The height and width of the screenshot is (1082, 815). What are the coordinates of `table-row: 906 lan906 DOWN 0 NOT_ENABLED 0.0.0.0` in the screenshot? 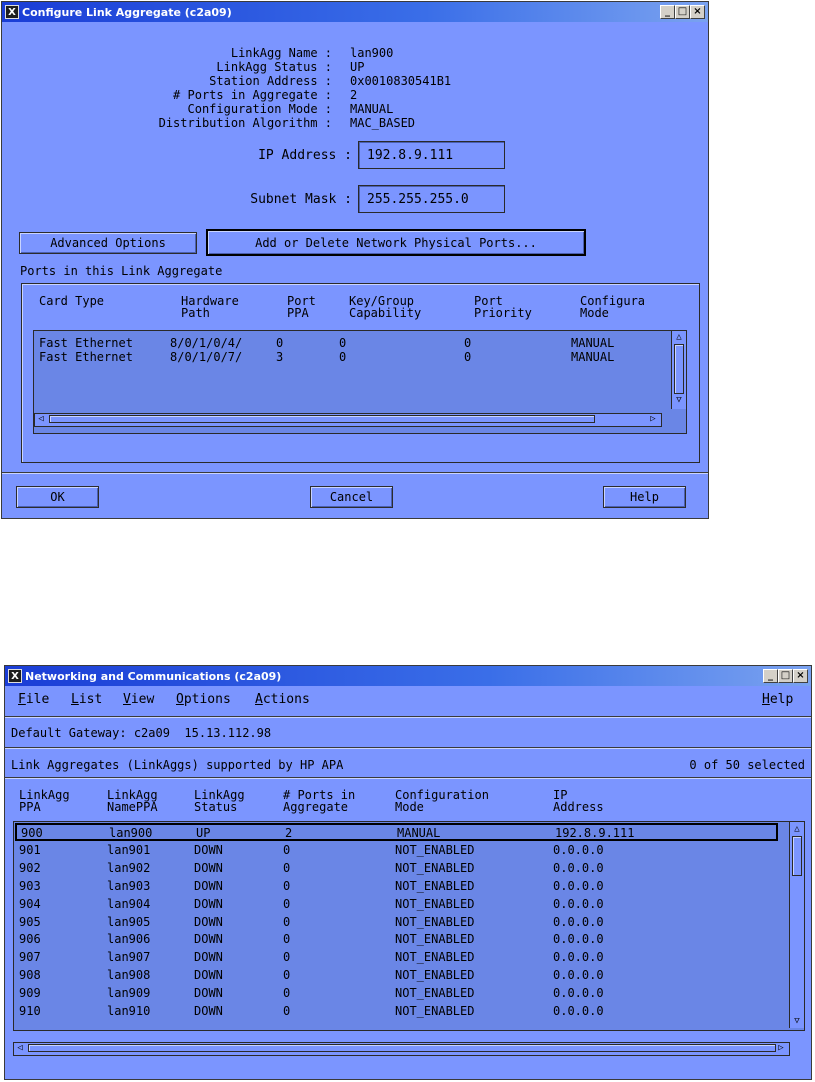 It's located at (396, 940).